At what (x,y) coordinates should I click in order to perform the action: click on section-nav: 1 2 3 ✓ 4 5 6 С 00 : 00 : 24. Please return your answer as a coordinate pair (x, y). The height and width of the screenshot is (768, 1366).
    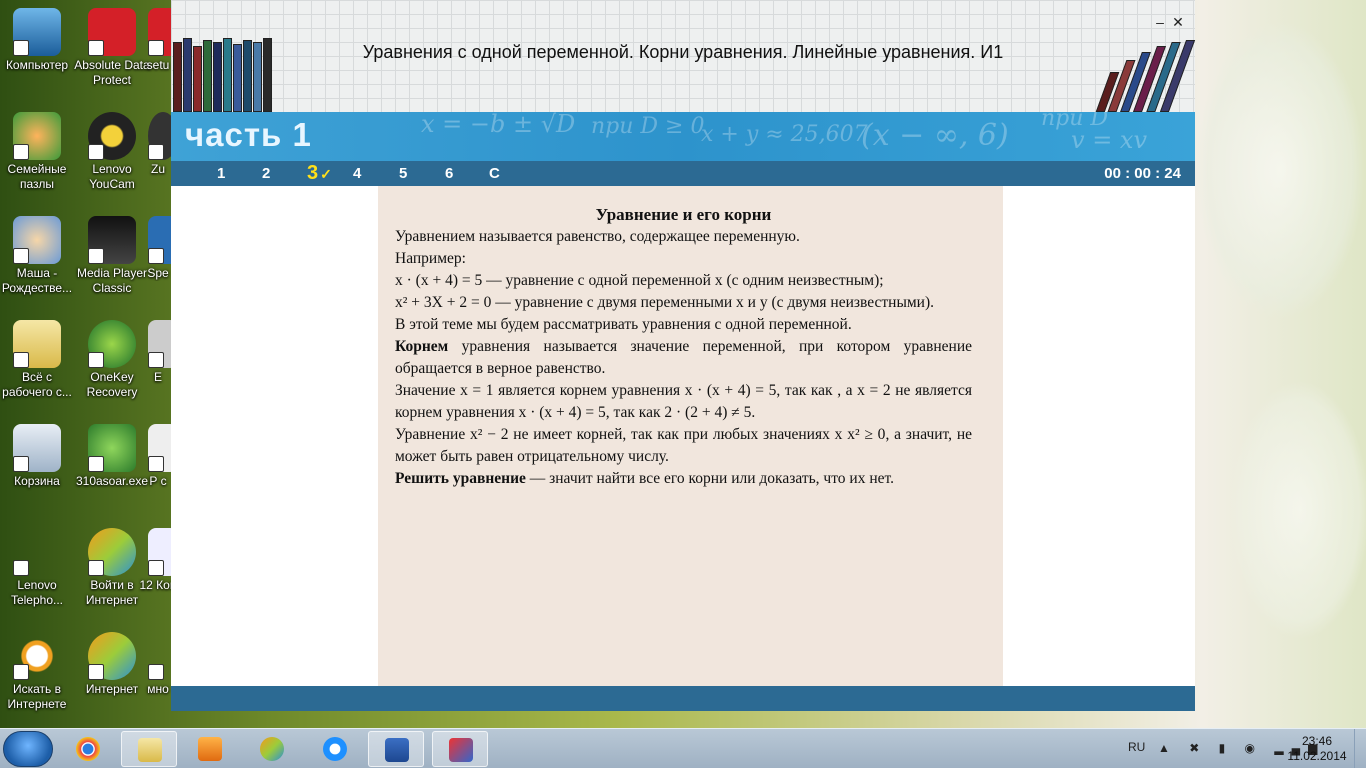
    Looking at the image, I should click on (683, 173).